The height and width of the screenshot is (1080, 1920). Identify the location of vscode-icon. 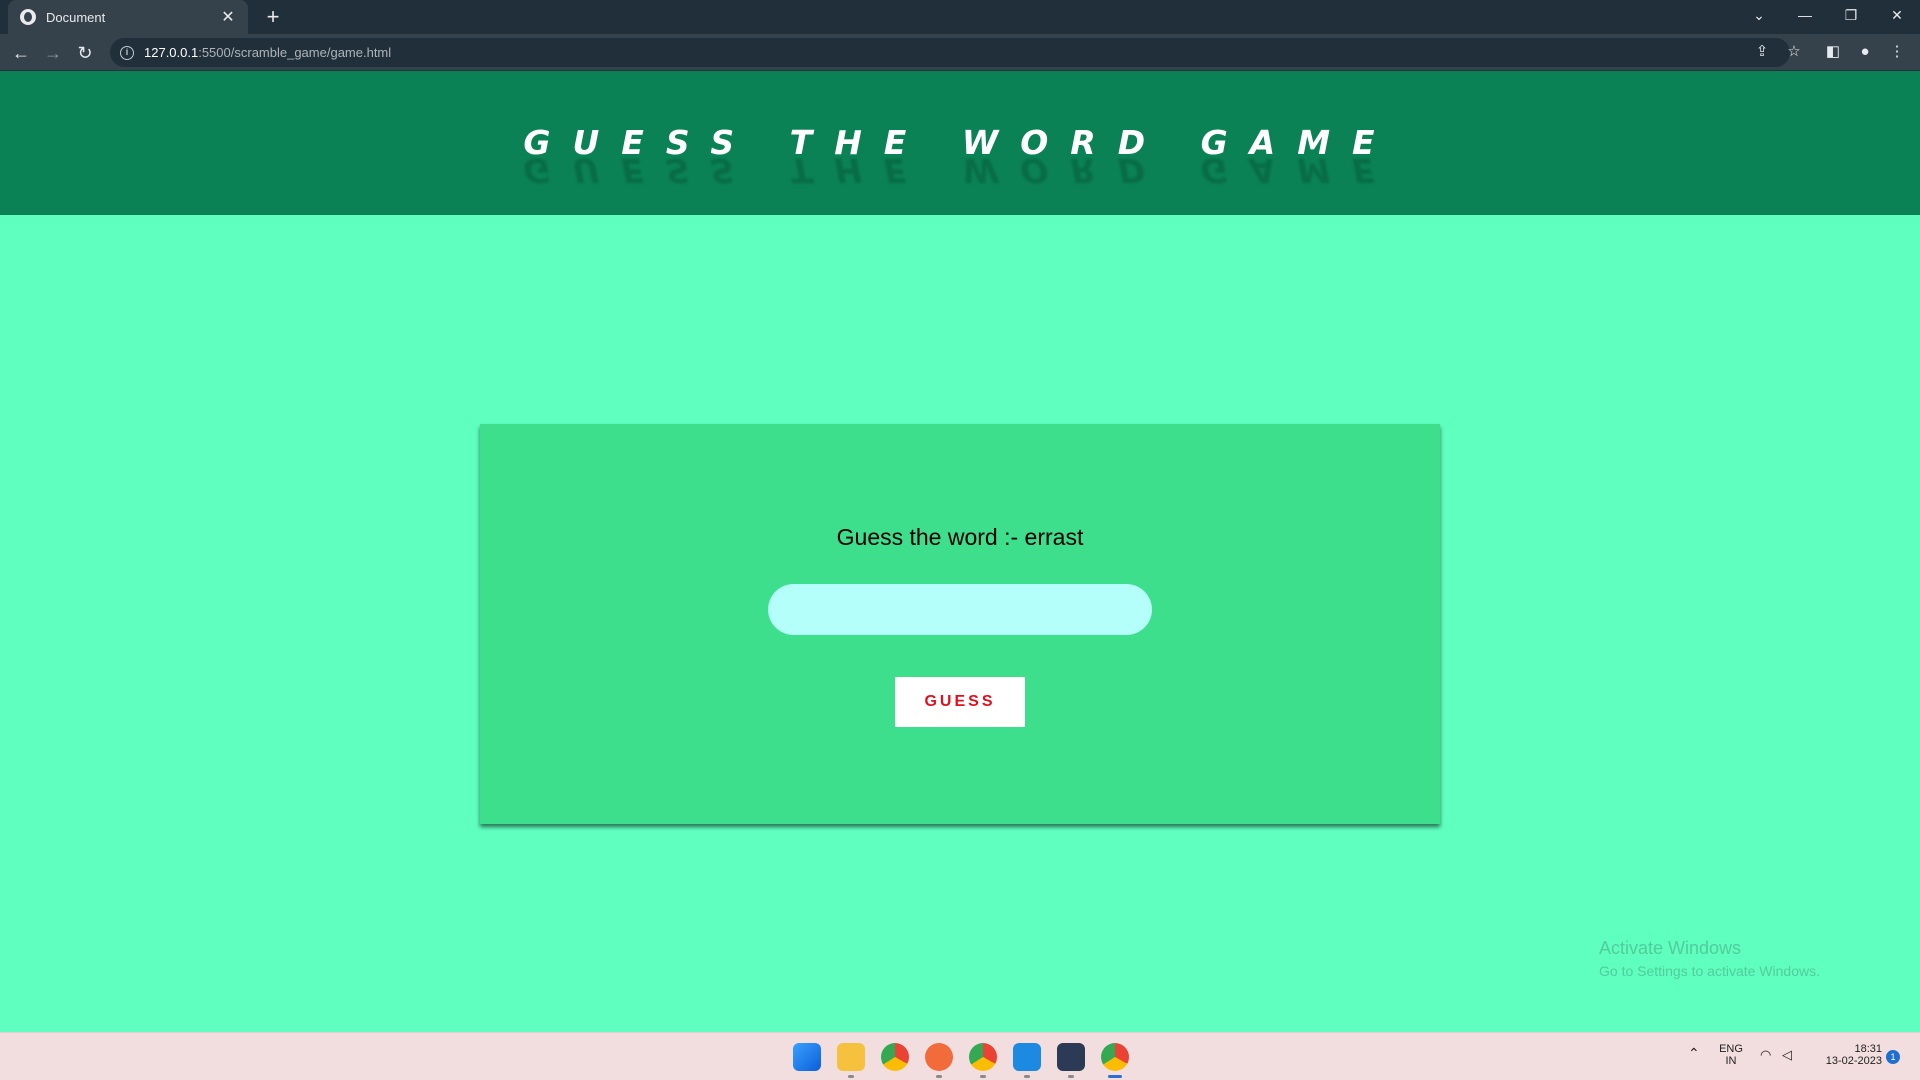
(1027, 1057).